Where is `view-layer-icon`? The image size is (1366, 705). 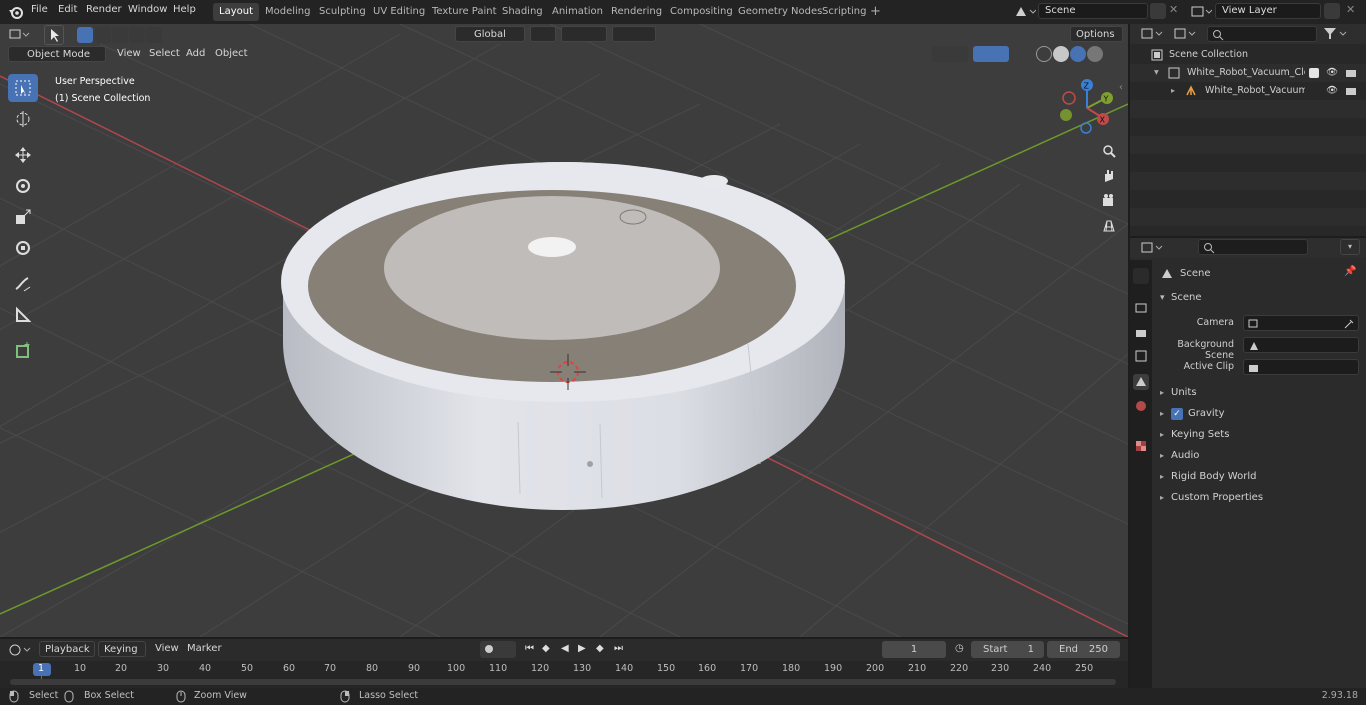
view-layer-icon is located at coordinates (1201, 12).